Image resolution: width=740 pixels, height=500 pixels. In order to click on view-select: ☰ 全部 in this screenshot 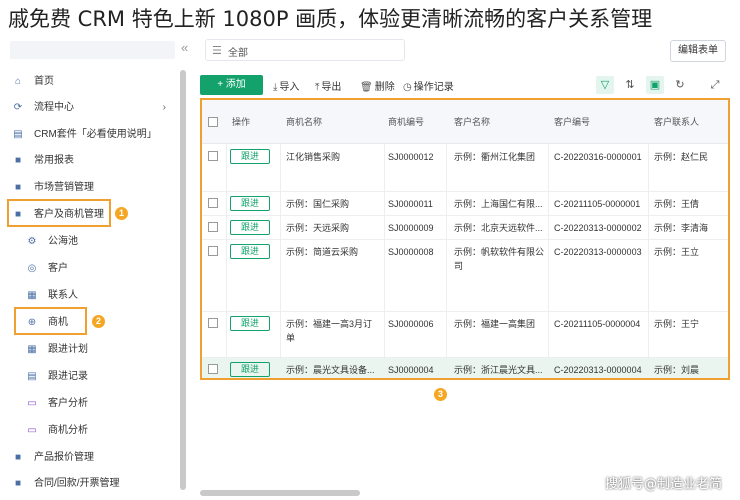, I will do `click(305, 50)`.